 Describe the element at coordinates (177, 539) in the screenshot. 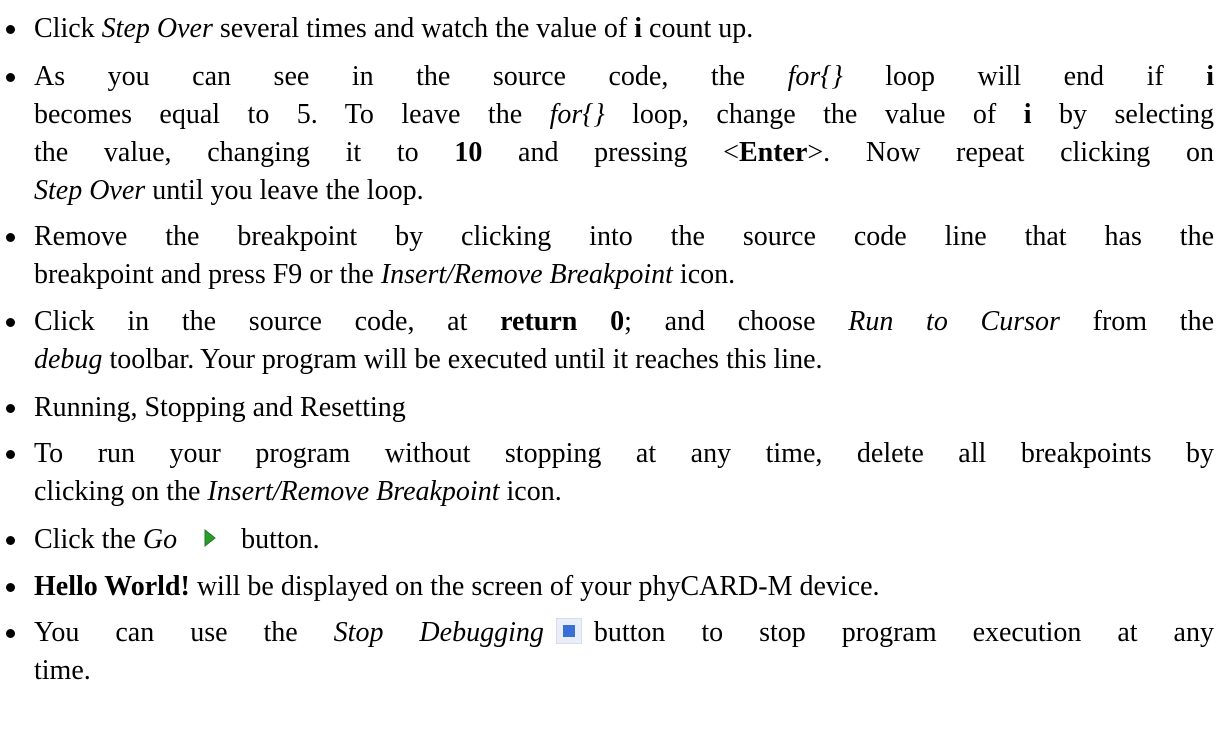

I see `list-item-text: Click the Go button.` at that location.